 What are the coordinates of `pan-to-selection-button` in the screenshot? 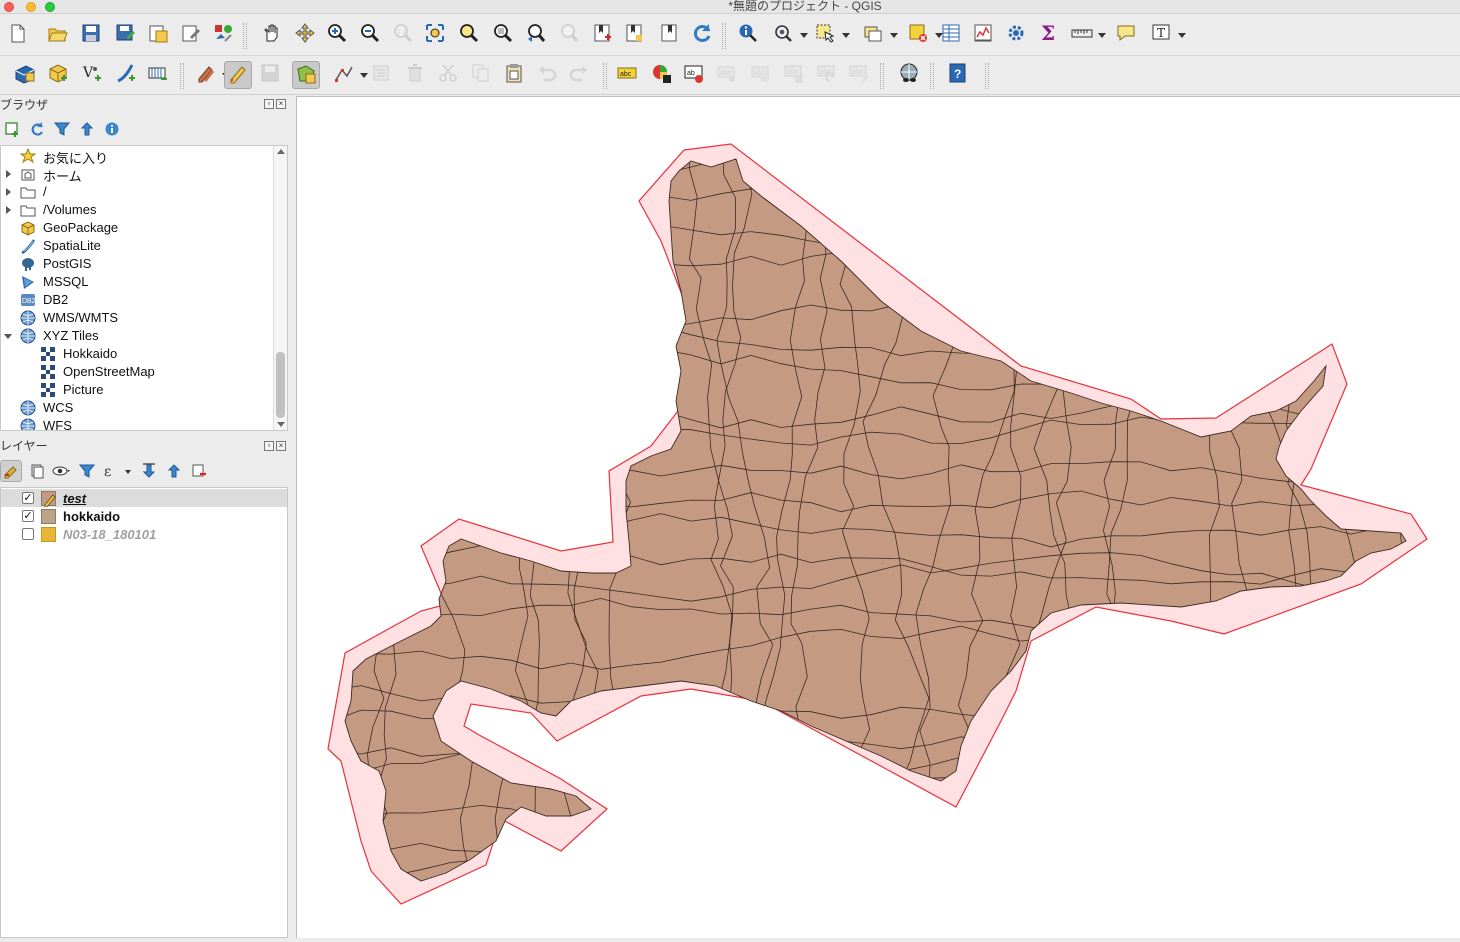 It's located at (306, 35).